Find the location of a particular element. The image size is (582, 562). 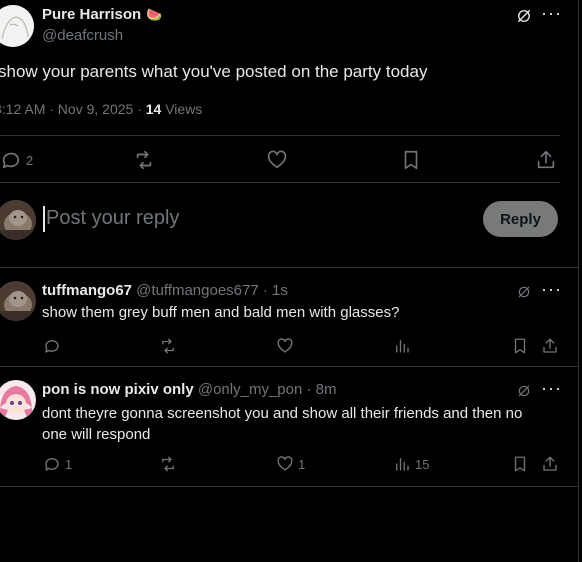

views-action: 15 is located at coordinates (411, 464).